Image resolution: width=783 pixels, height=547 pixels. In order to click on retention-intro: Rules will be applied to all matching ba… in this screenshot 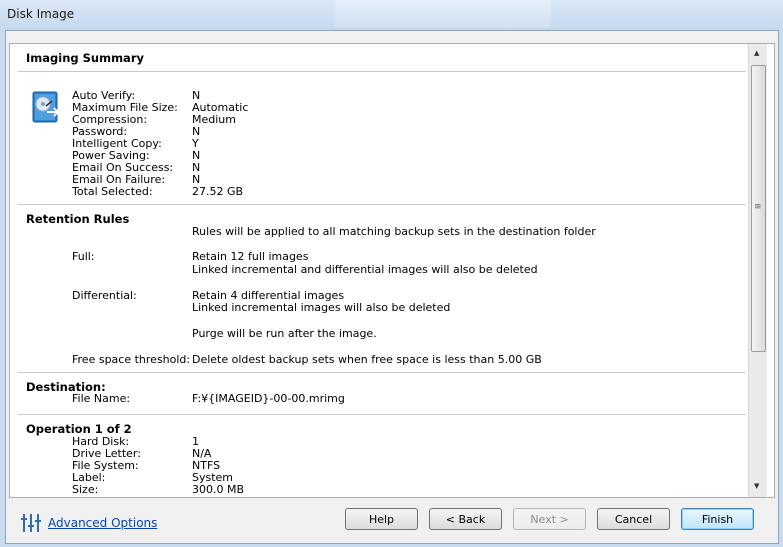, I will do `click(394, 231)`.